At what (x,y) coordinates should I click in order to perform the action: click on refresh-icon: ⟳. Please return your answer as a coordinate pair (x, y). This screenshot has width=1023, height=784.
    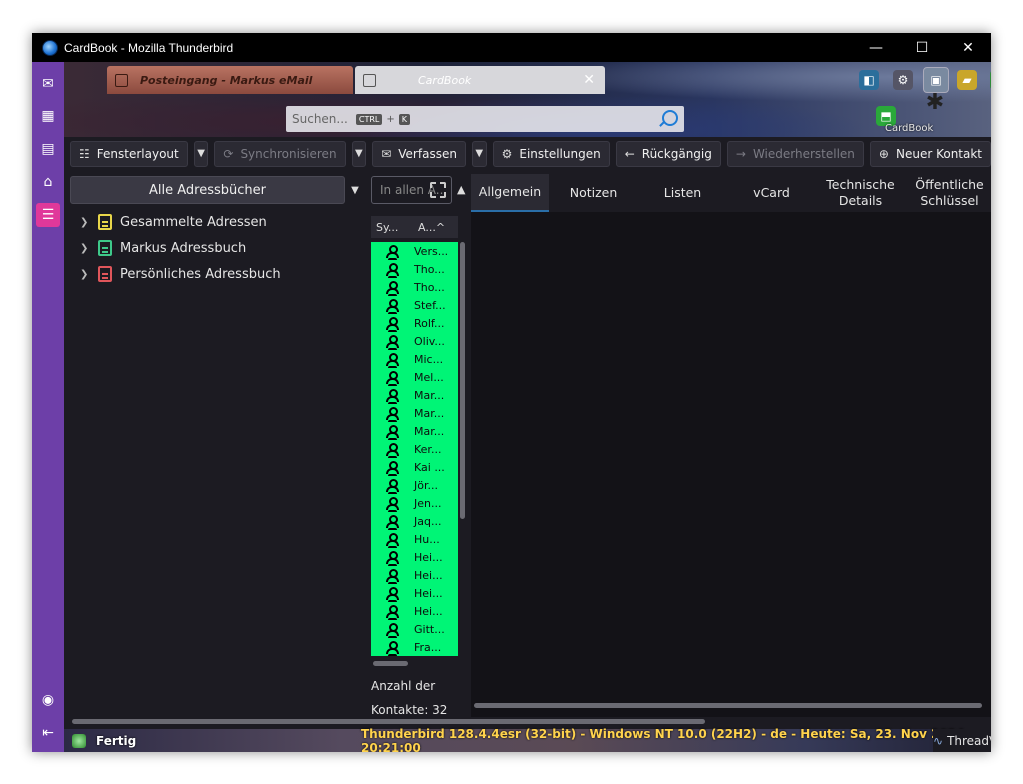
    Looking at the image, I should click on (990, 80).